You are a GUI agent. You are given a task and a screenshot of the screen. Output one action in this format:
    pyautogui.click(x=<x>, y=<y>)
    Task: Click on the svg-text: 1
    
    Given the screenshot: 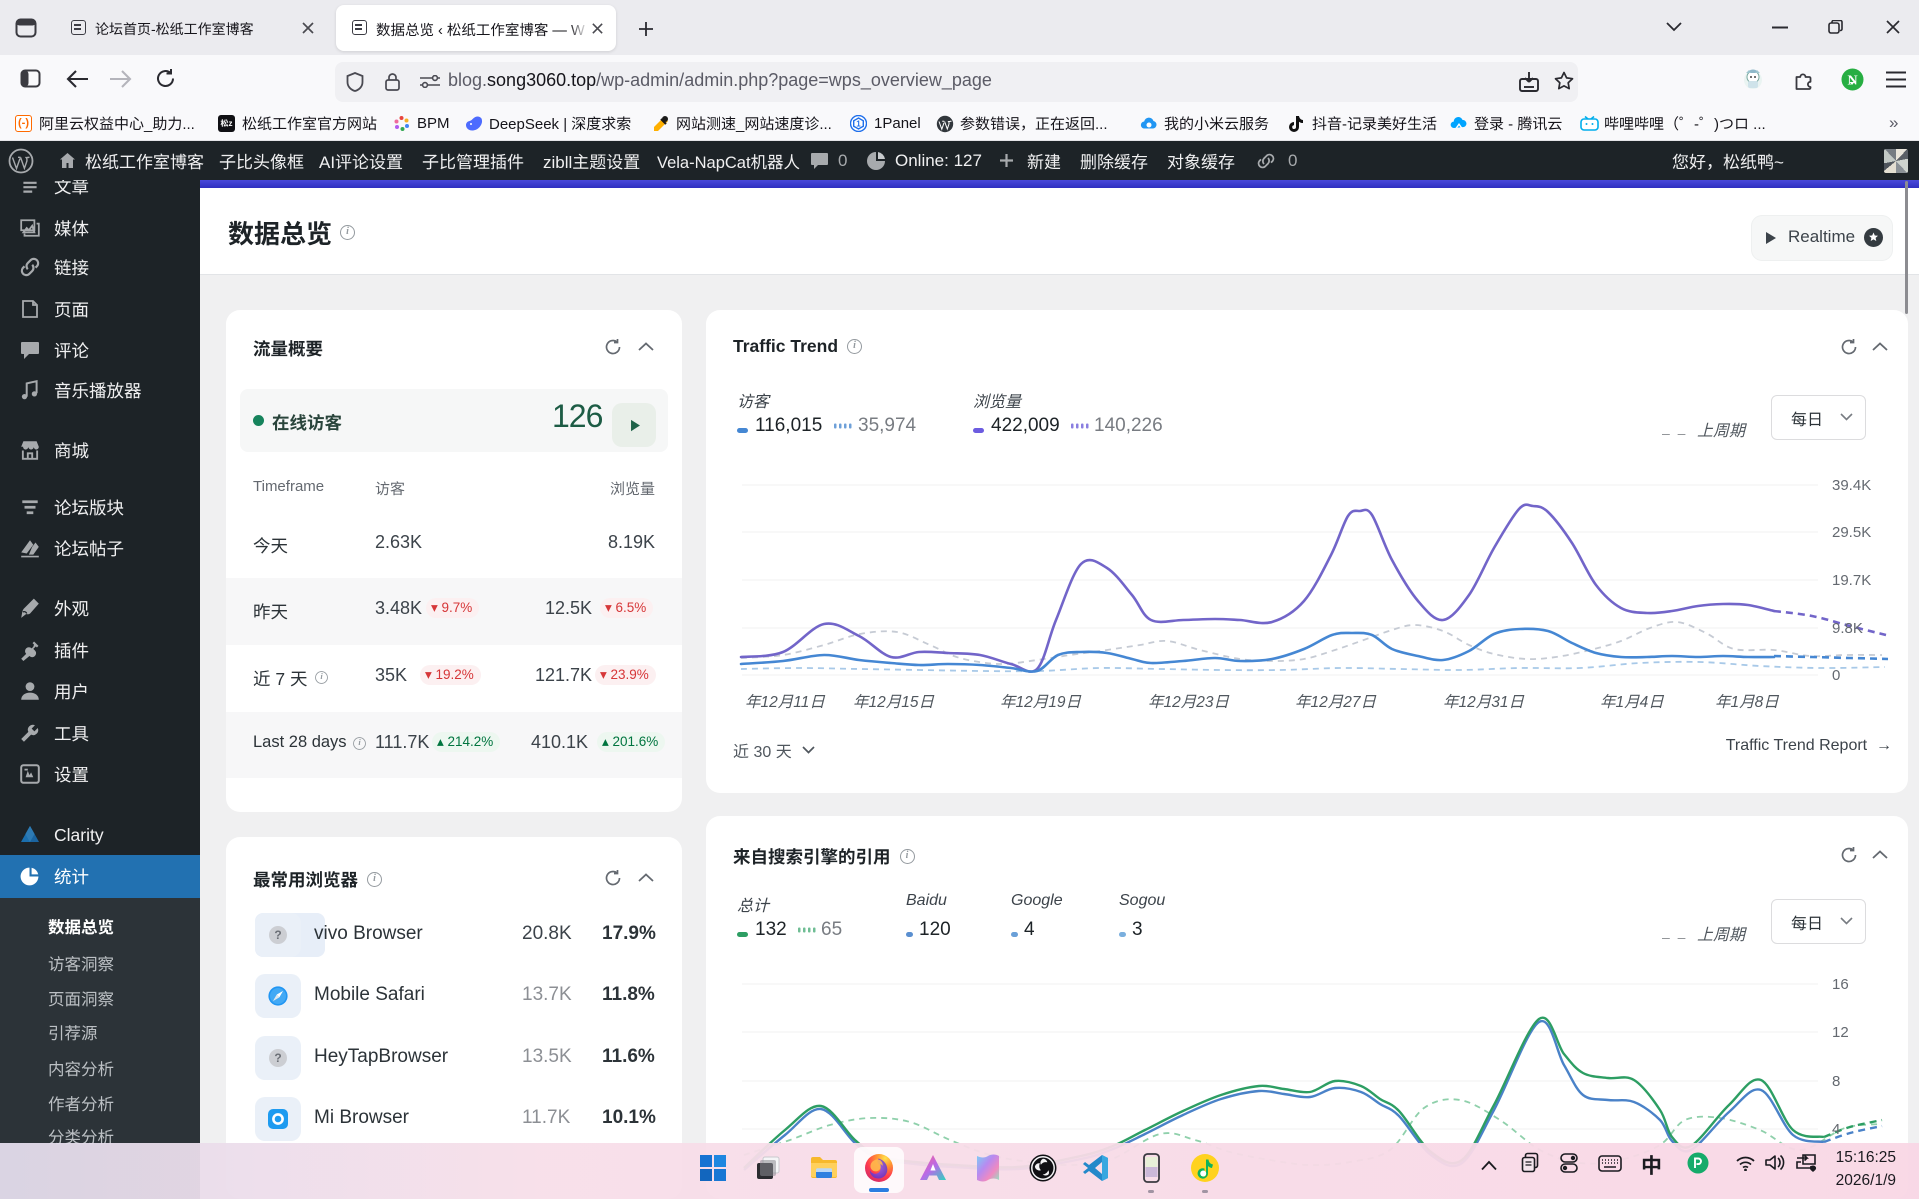 What is the action you would take?
    pyautogui.click(x=858, y=123)
    